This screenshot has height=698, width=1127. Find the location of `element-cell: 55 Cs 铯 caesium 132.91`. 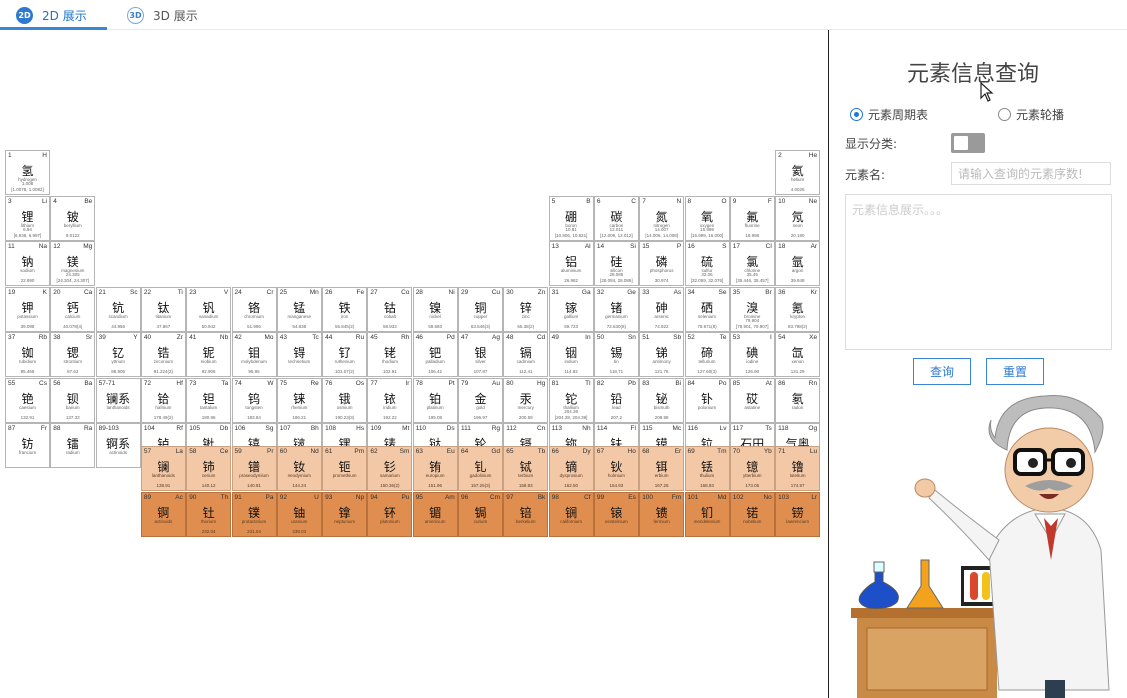

element-cell: 55 Cs 铯 caesium 132.91 is located at coordinates (27, 400).